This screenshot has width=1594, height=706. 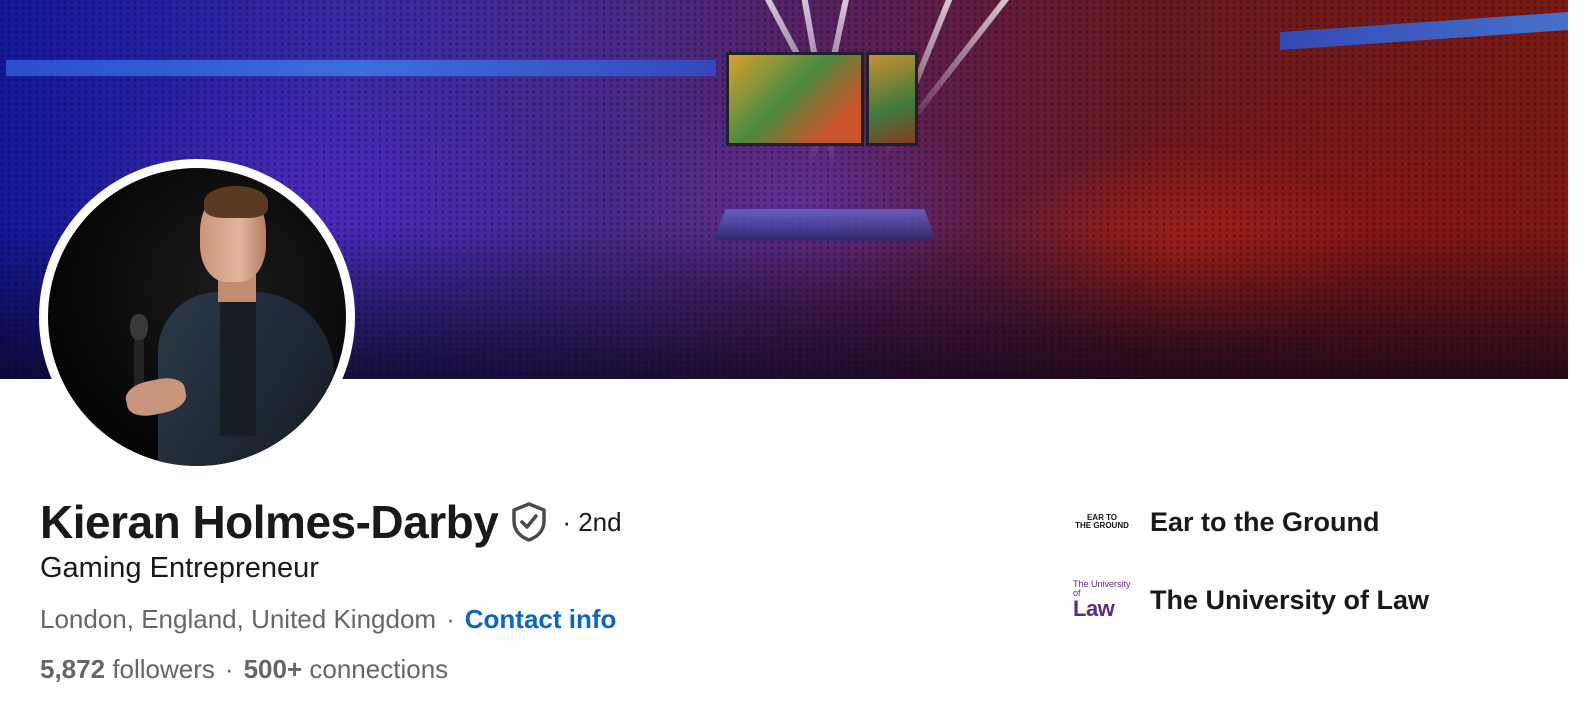 What do you see at coordinates (1290, 599) in the screenshot?
I see `org-name: The University of Law` at bounding box center [1290, 599].